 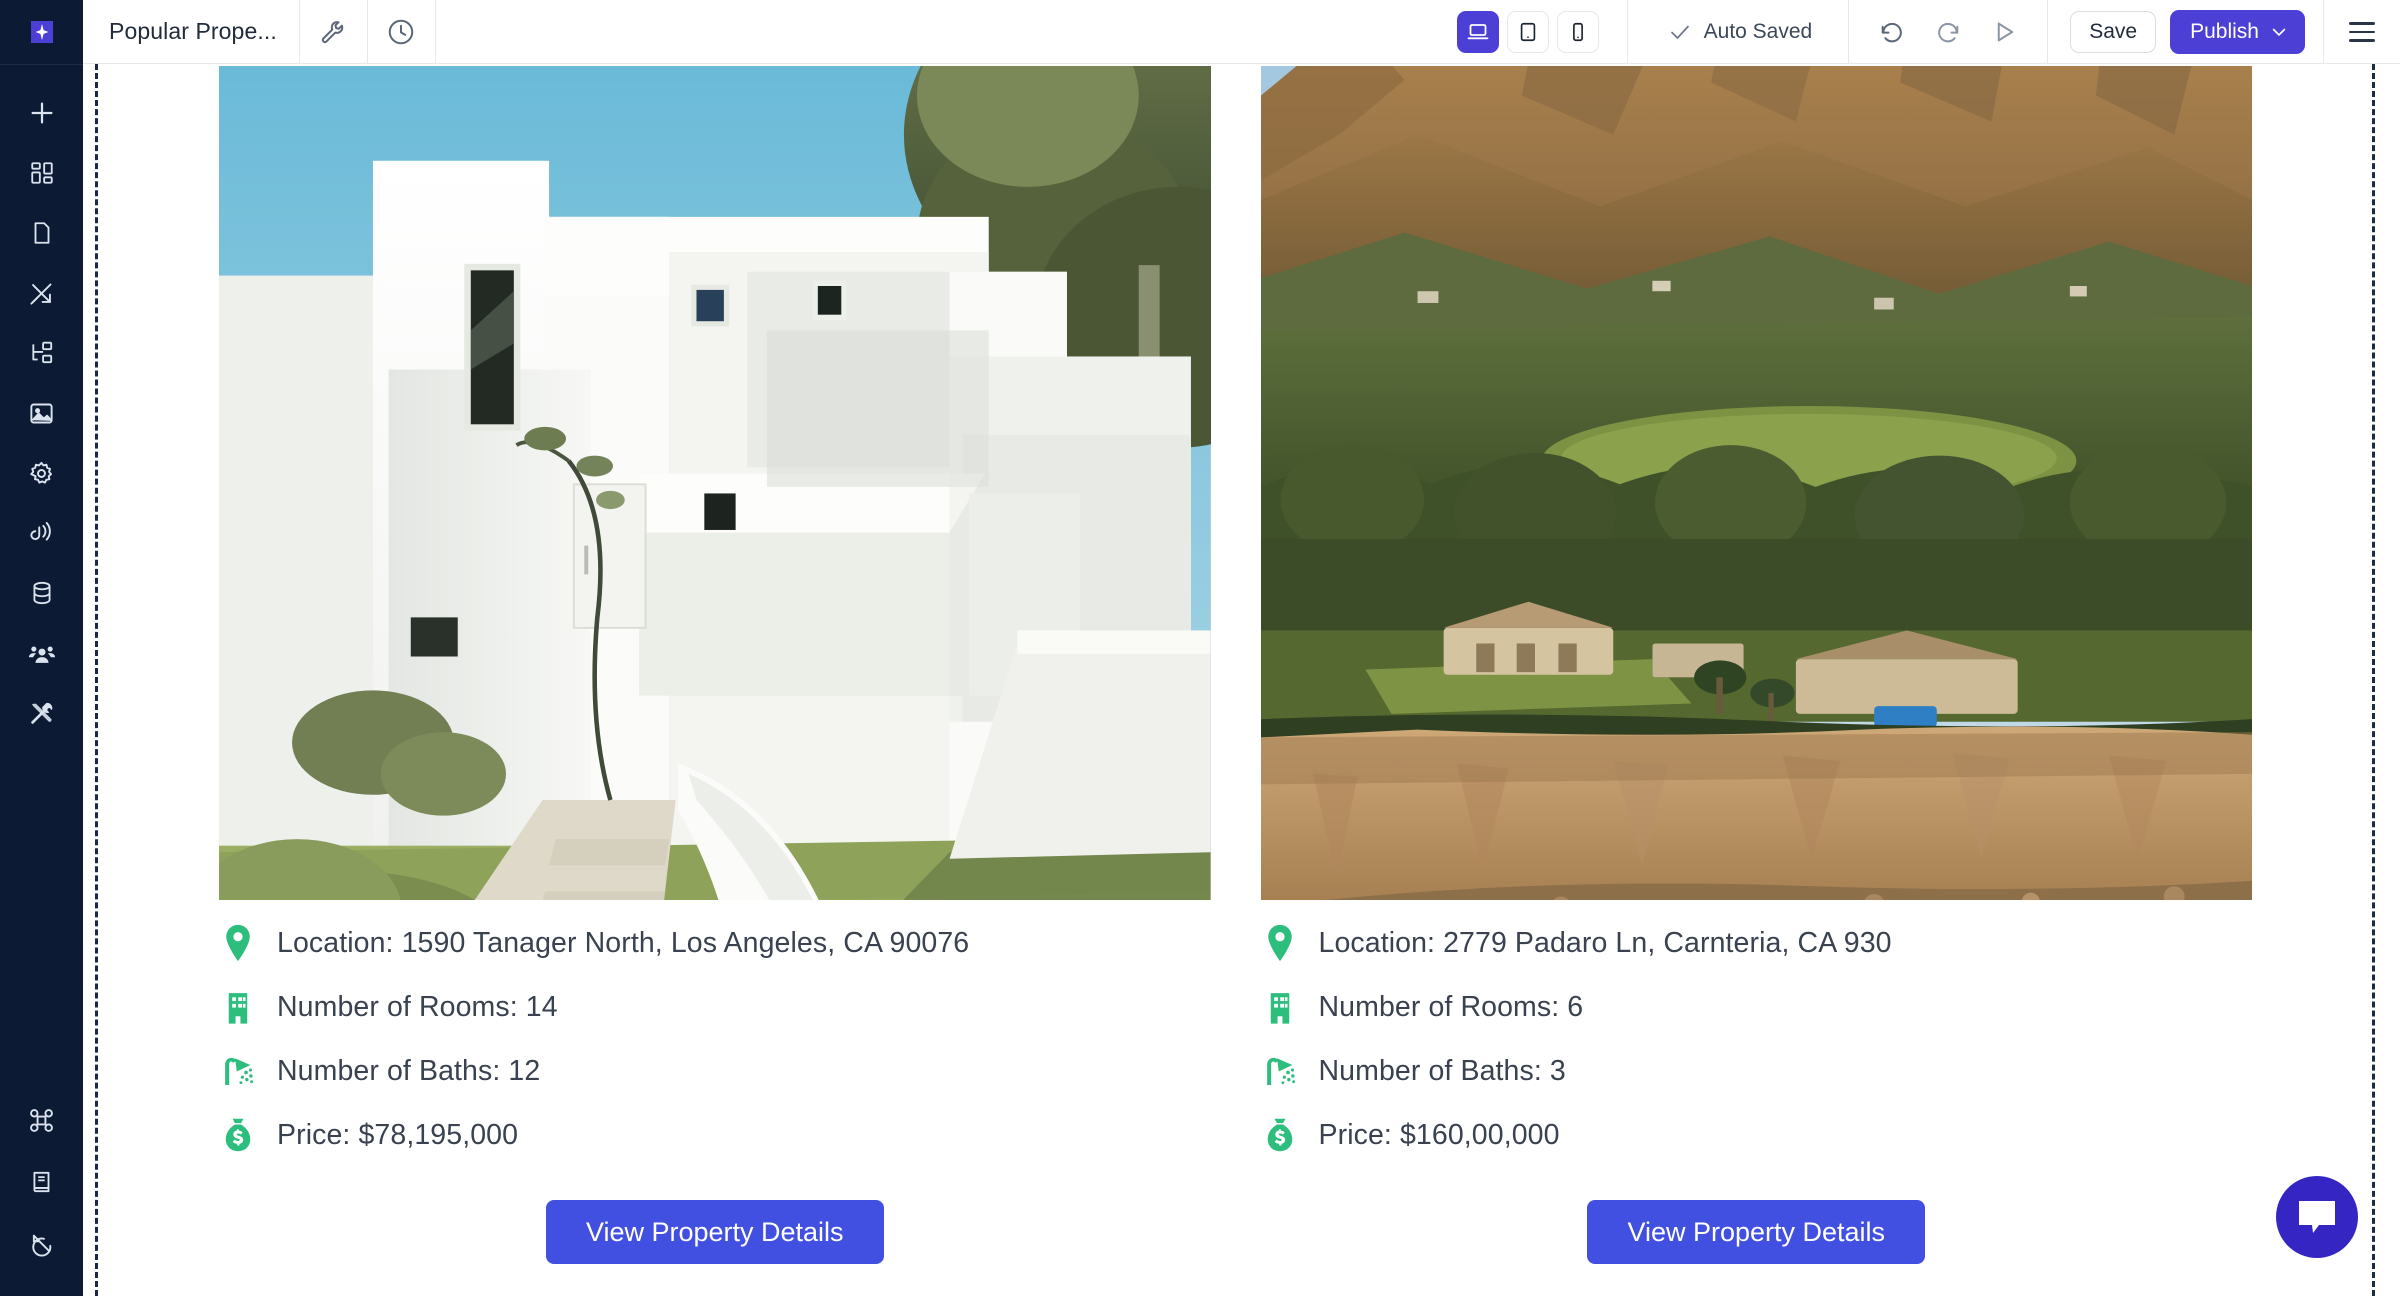 I want to click on sidebar-item-integrations, so click(x=41, y=533).